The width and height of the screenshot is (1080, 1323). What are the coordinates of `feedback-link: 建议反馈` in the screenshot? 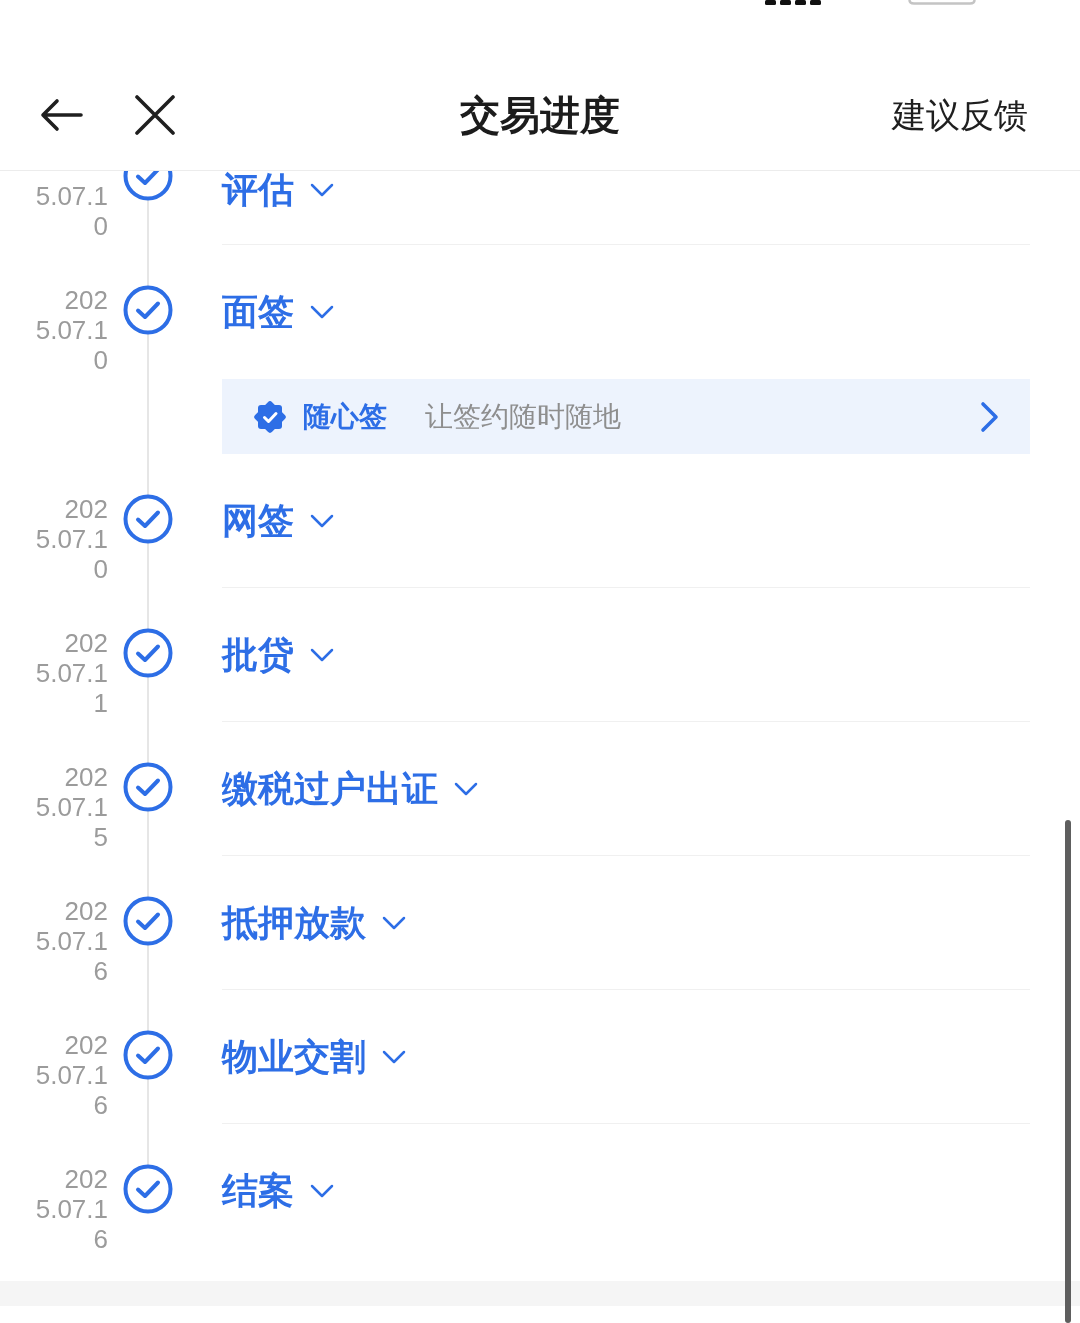 It's located at (960, 115).